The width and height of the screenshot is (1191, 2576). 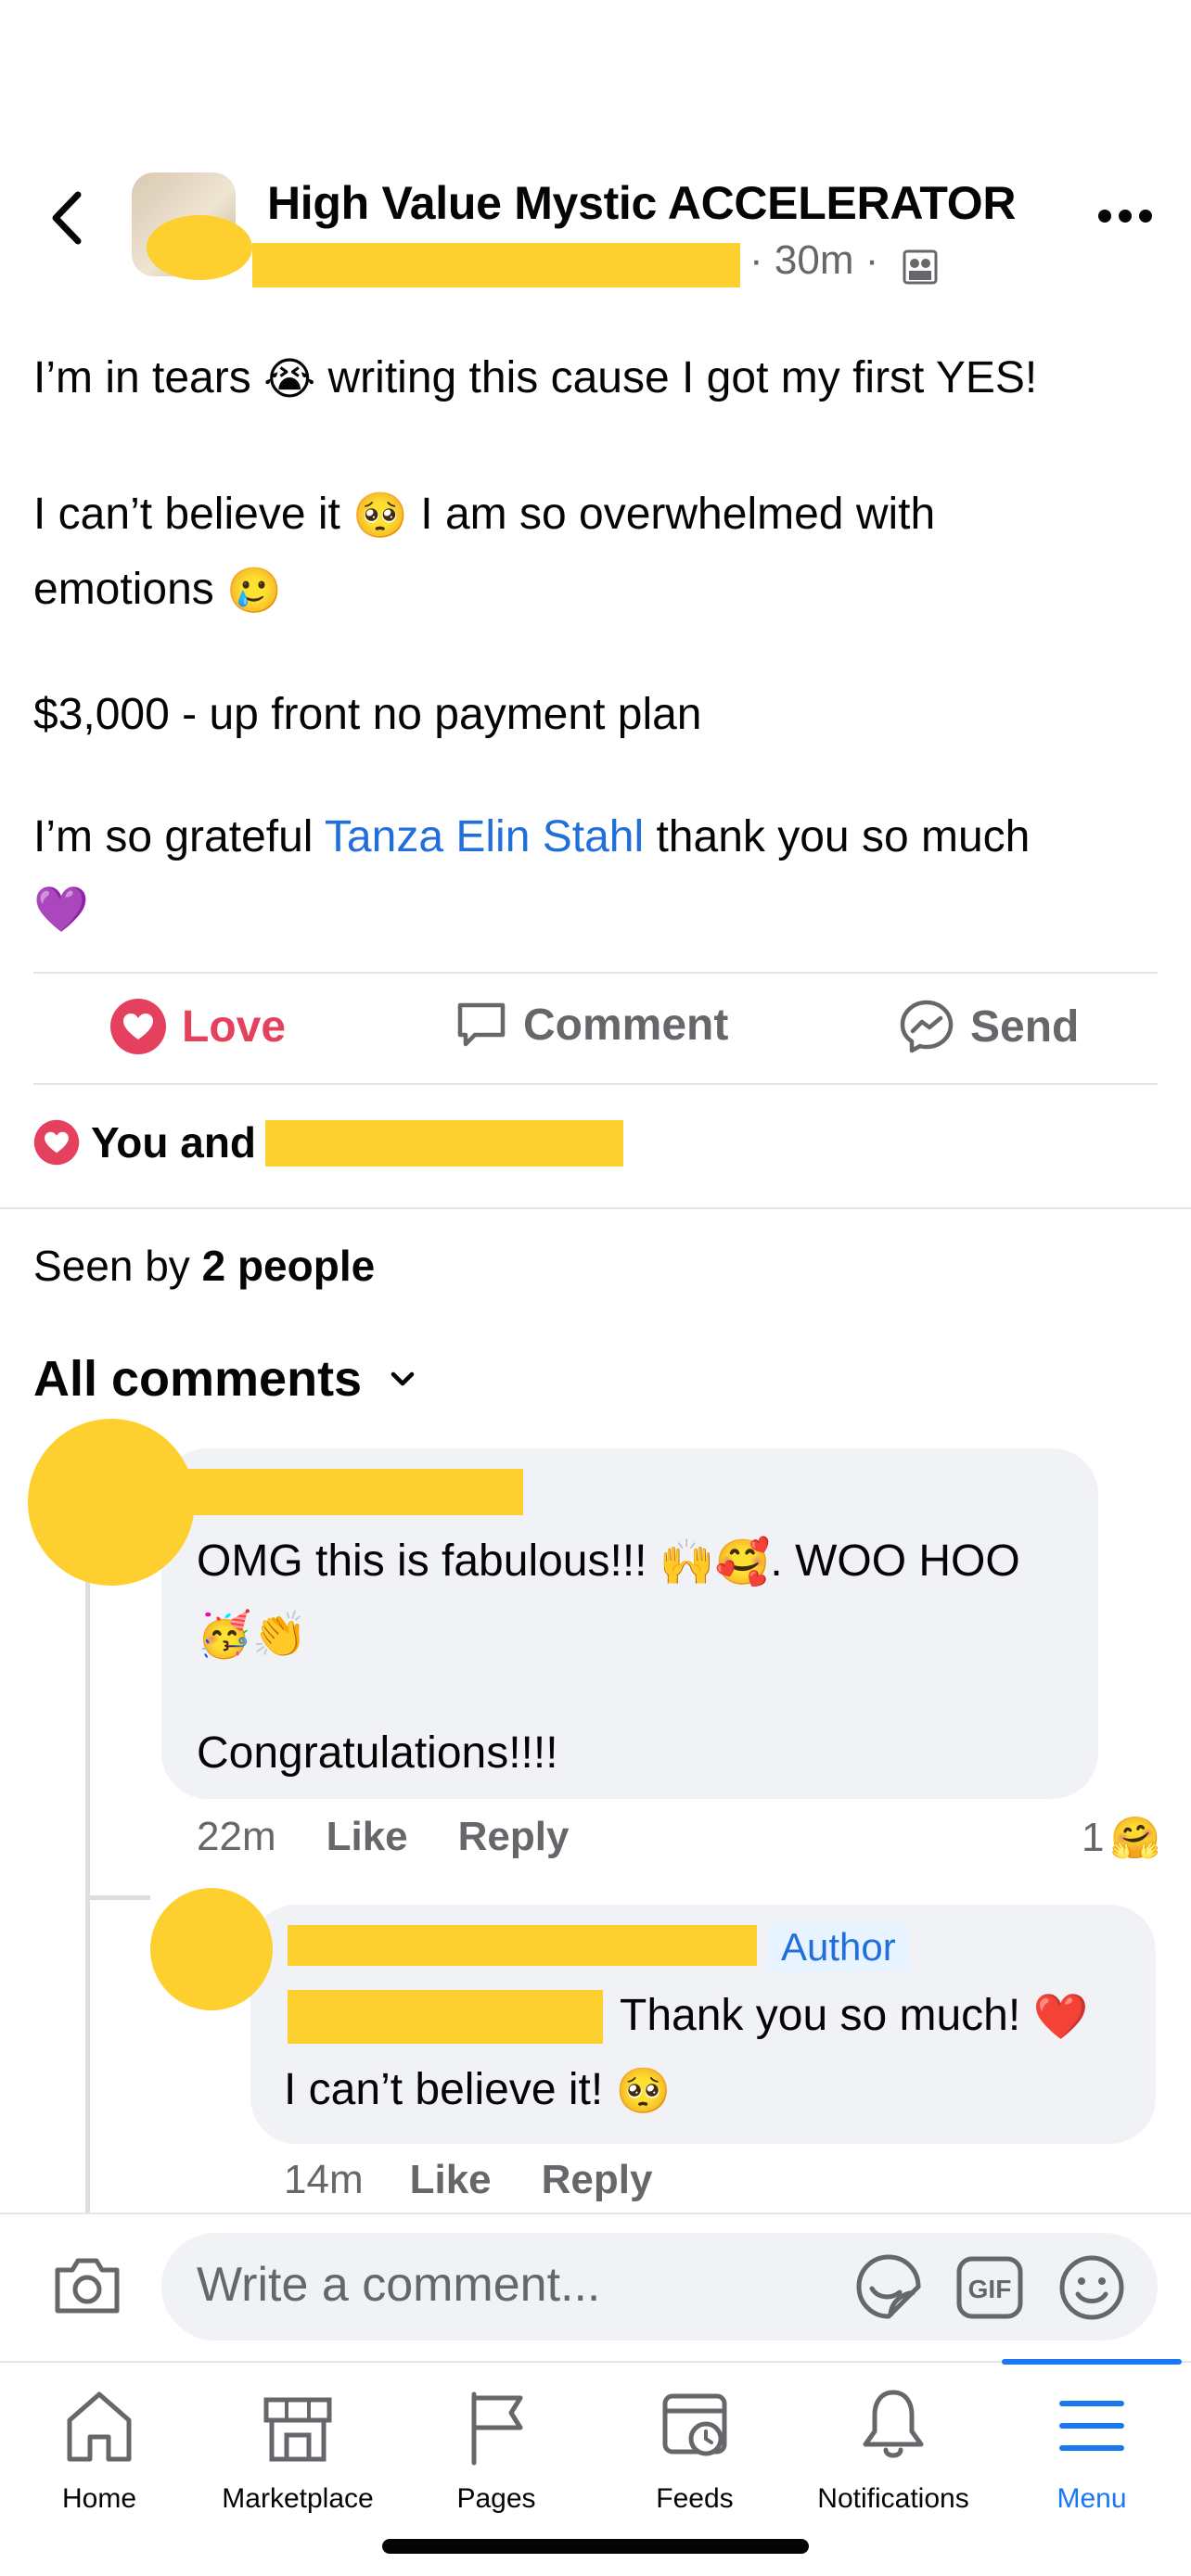 What do you see at coordinates (235, 1026) in the screenshot?
I see `love-label: Love` at bounding box center [235, 1026].